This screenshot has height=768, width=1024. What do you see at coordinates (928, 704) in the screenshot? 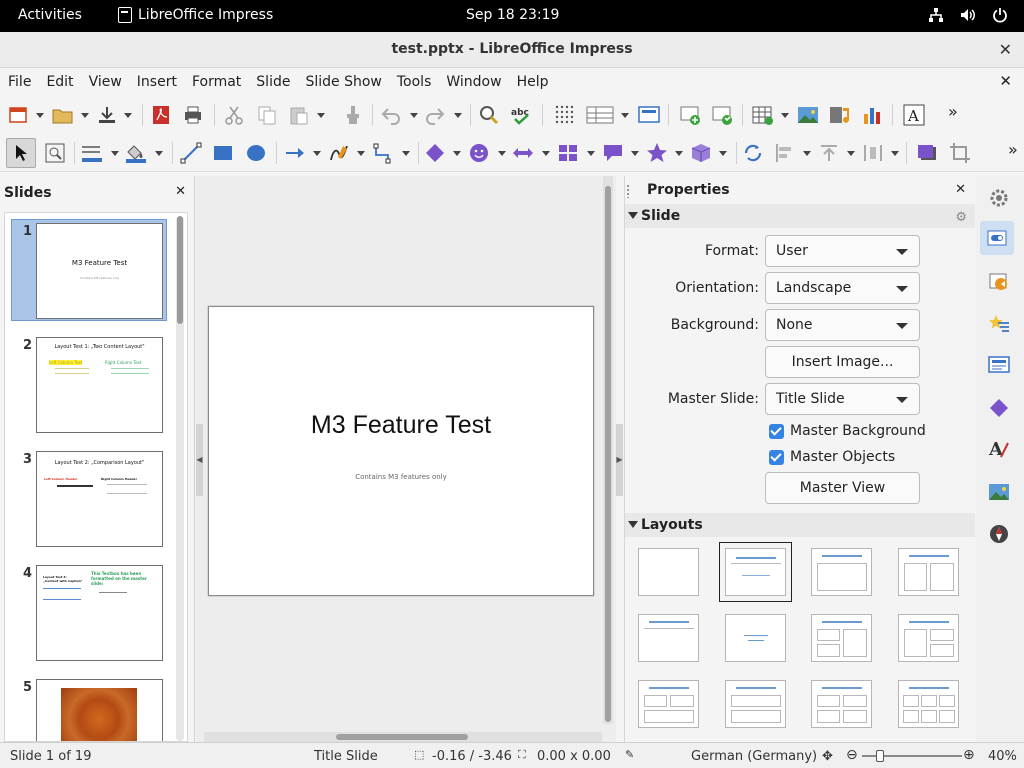
I see `layout-title-6-content` at bounding box center [928, 704].